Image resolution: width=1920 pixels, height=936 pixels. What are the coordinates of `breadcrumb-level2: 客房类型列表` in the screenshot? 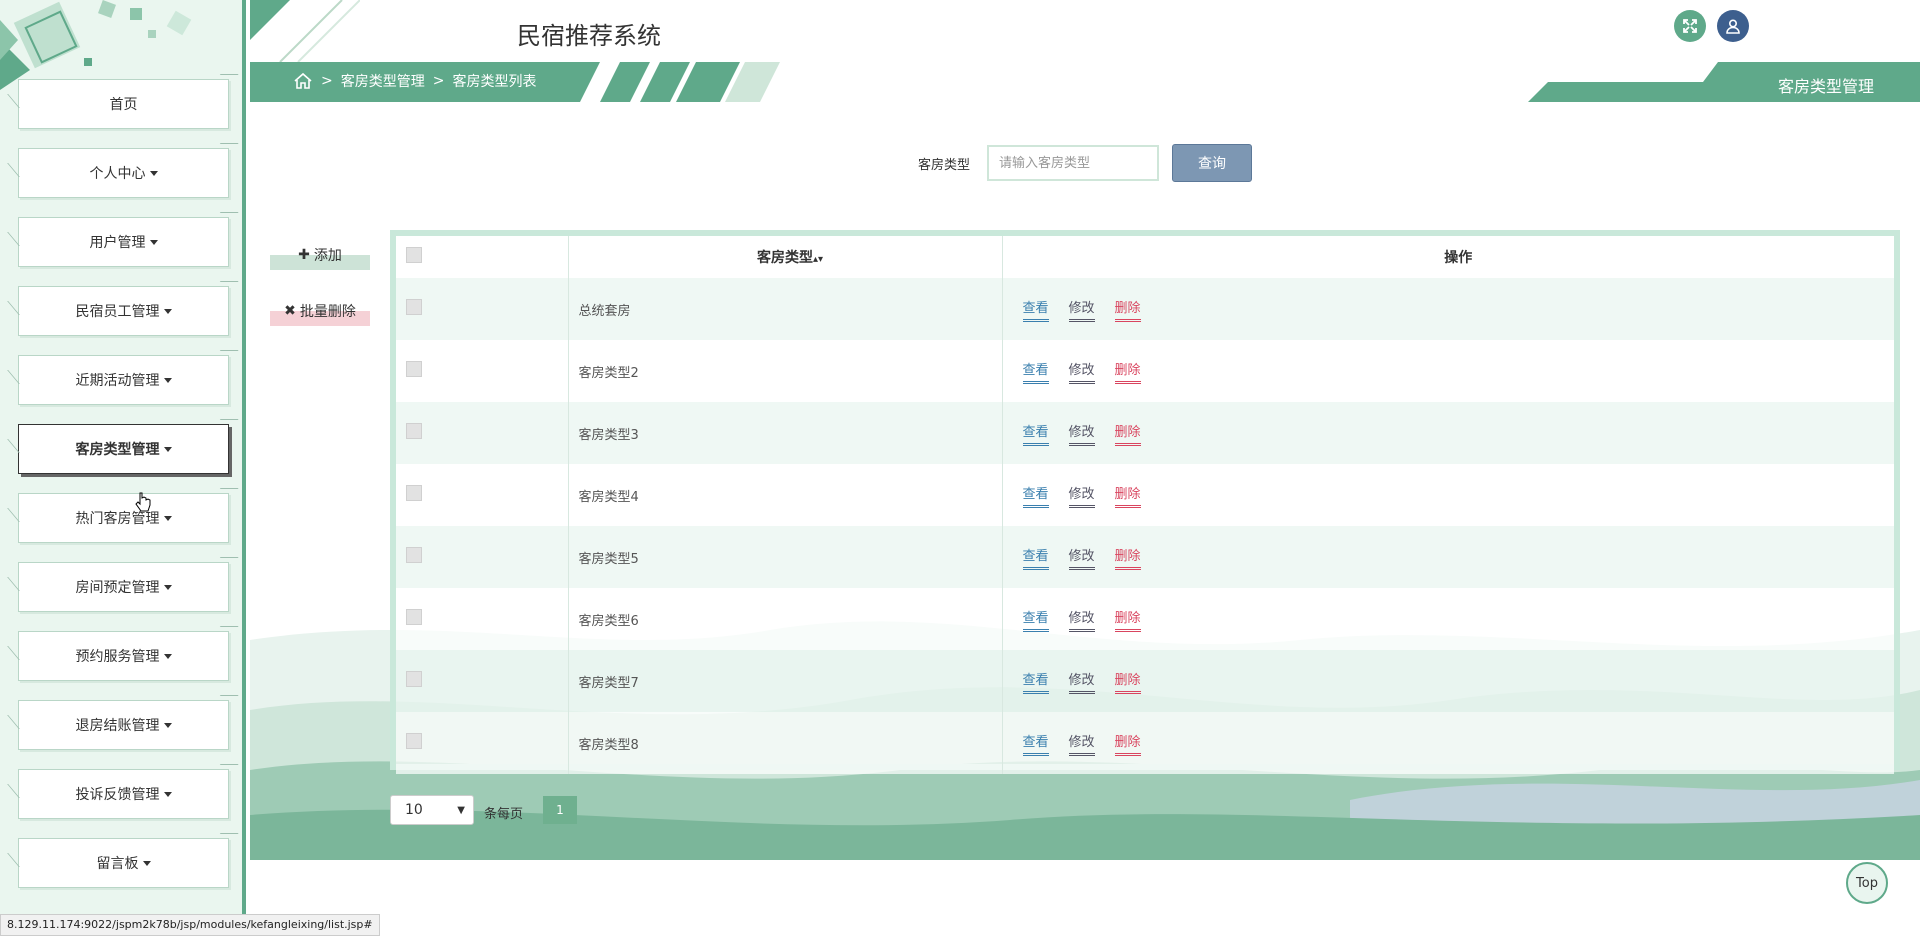 It's located at (494, 82).